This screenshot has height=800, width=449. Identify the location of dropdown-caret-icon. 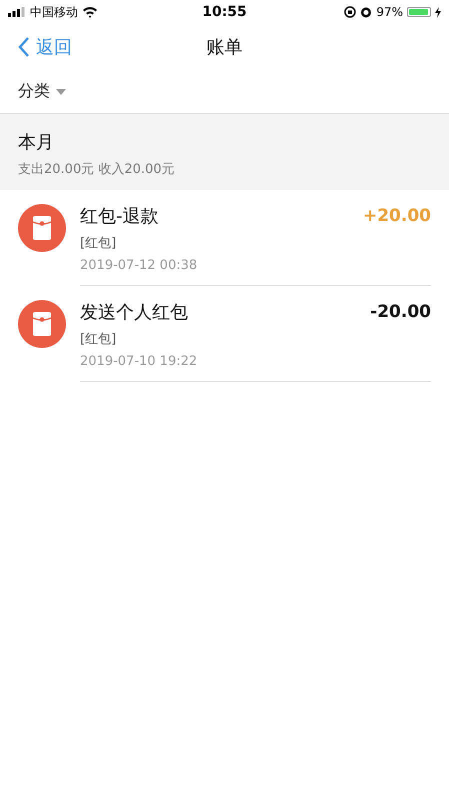
(61, 91).